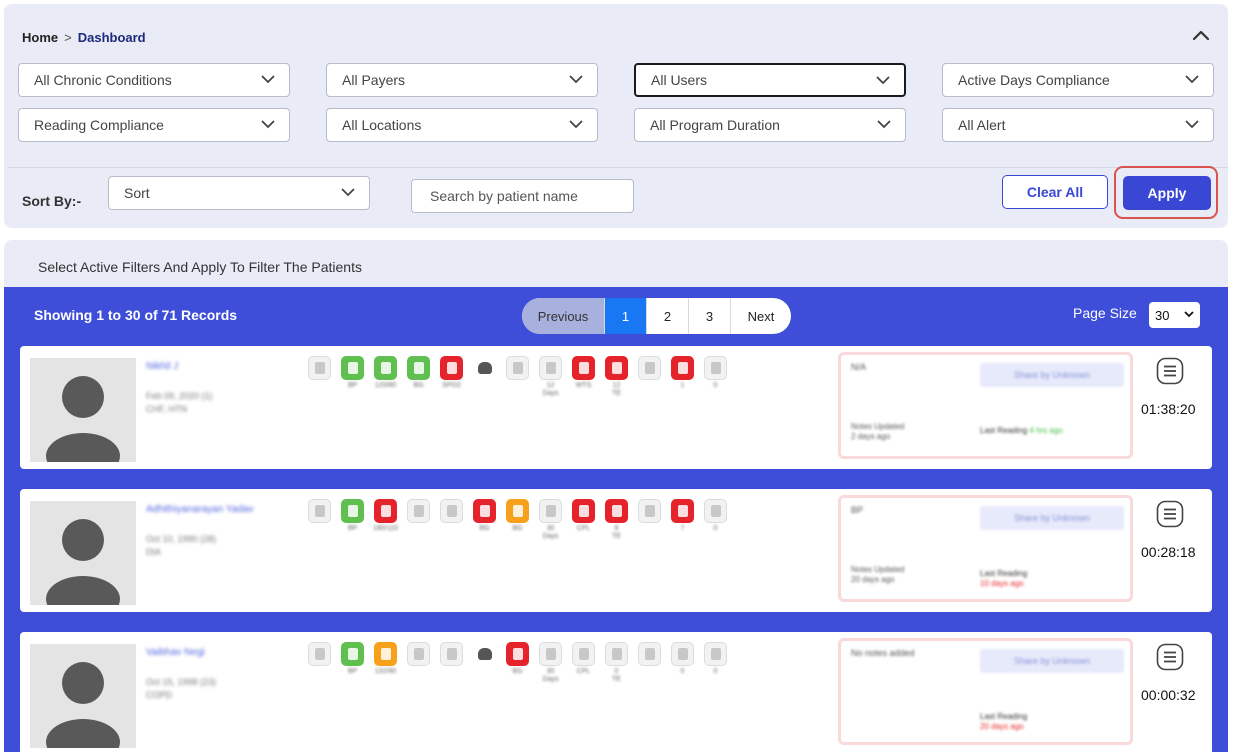  I want to click on vital-caption: BG, so click(517, 528).